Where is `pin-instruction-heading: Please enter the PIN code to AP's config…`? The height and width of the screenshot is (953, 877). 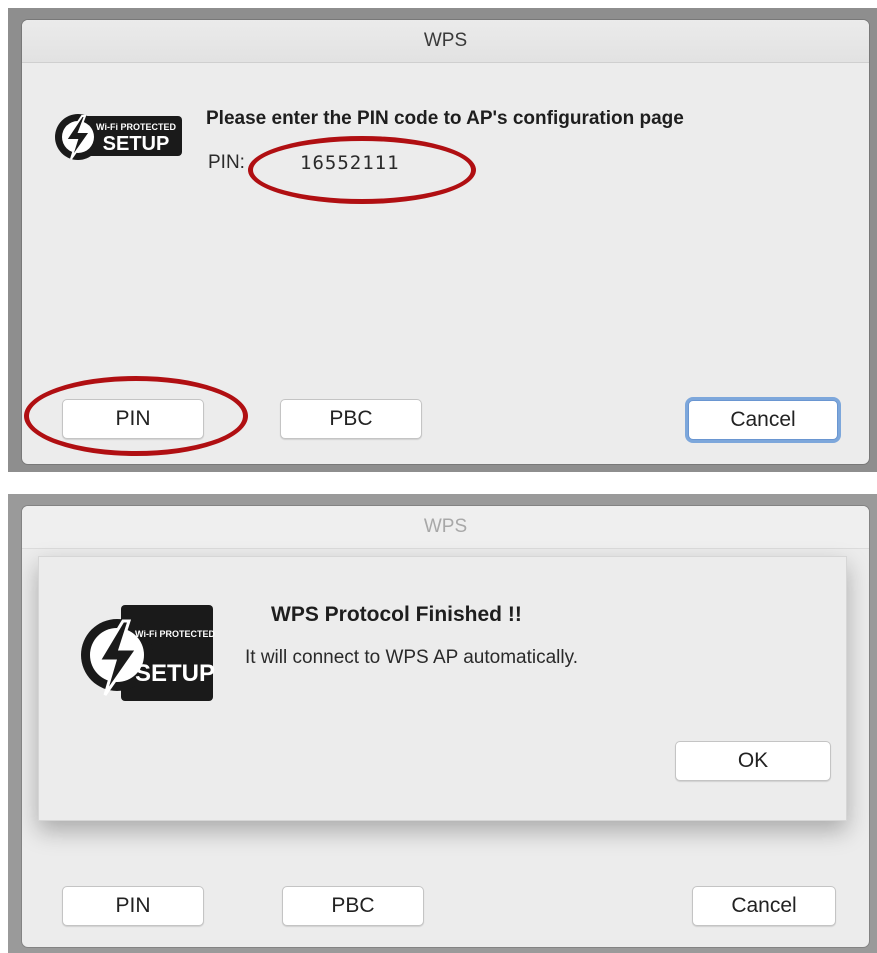
pin-instruction-heading: Please enter the PIN code to AP's config… is located at coordinates (445, 118).